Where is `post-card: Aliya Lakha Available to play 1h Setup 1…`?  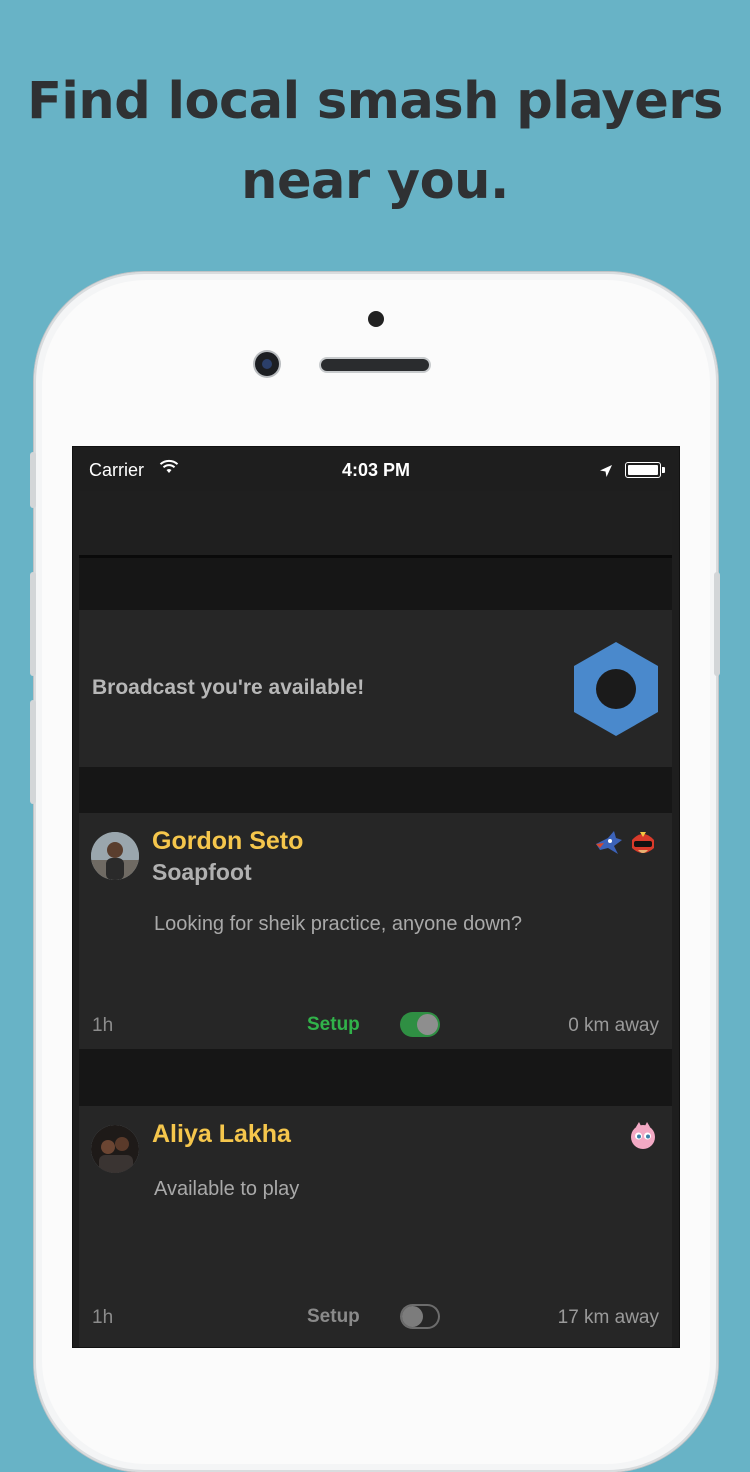
post-card: Aliya Lakha Available to play 1h Setup 1… is located at coordinates (375, 1226).